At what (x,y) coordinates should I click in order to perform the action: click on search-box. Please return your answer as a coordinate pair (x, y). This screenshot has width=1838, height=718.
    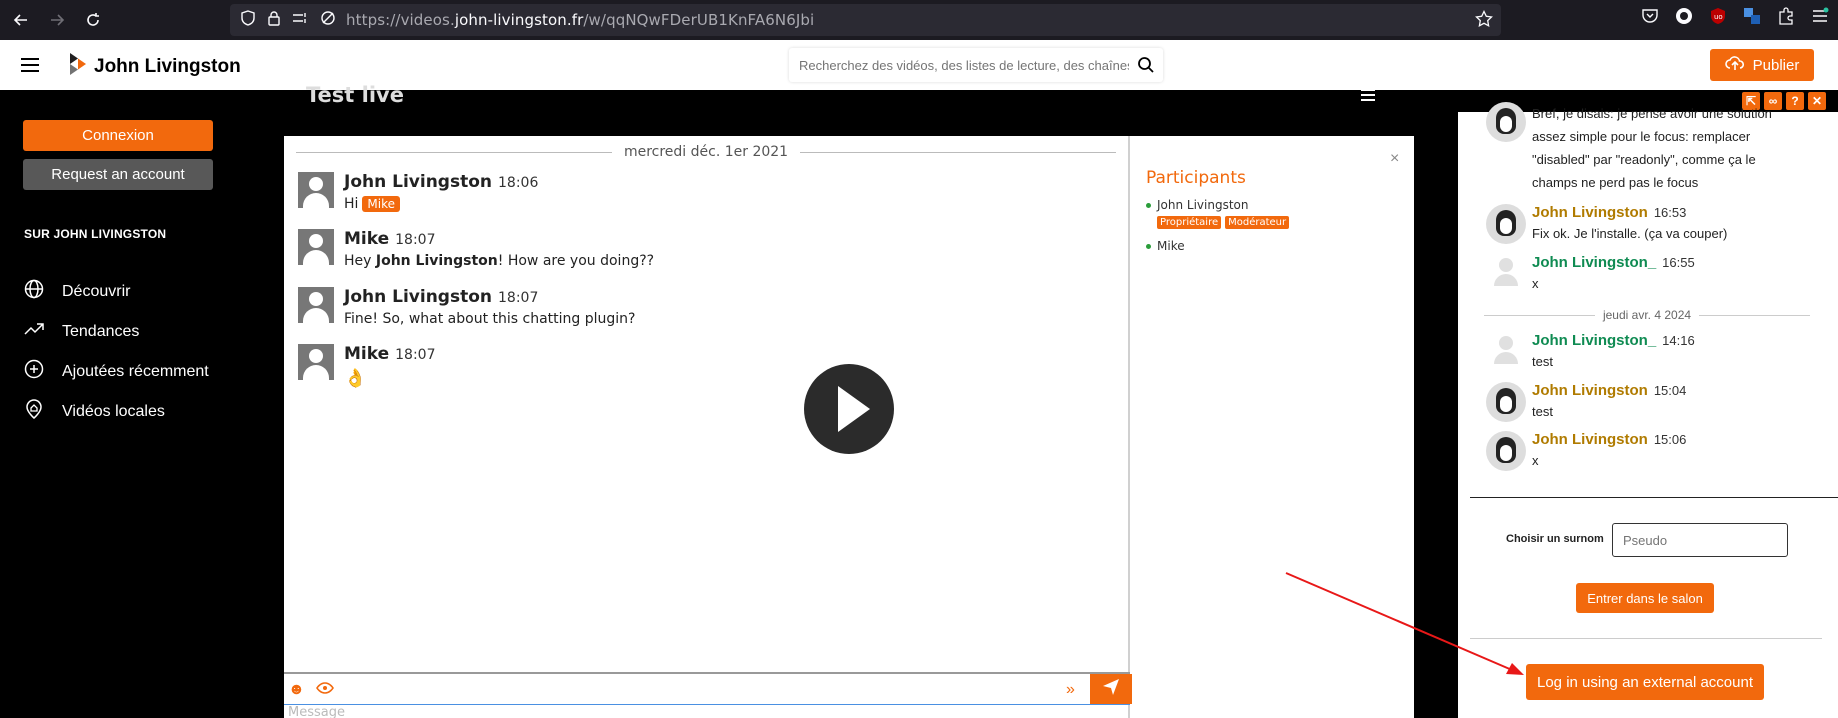
    Looking at the image, I should click on (976, 65).